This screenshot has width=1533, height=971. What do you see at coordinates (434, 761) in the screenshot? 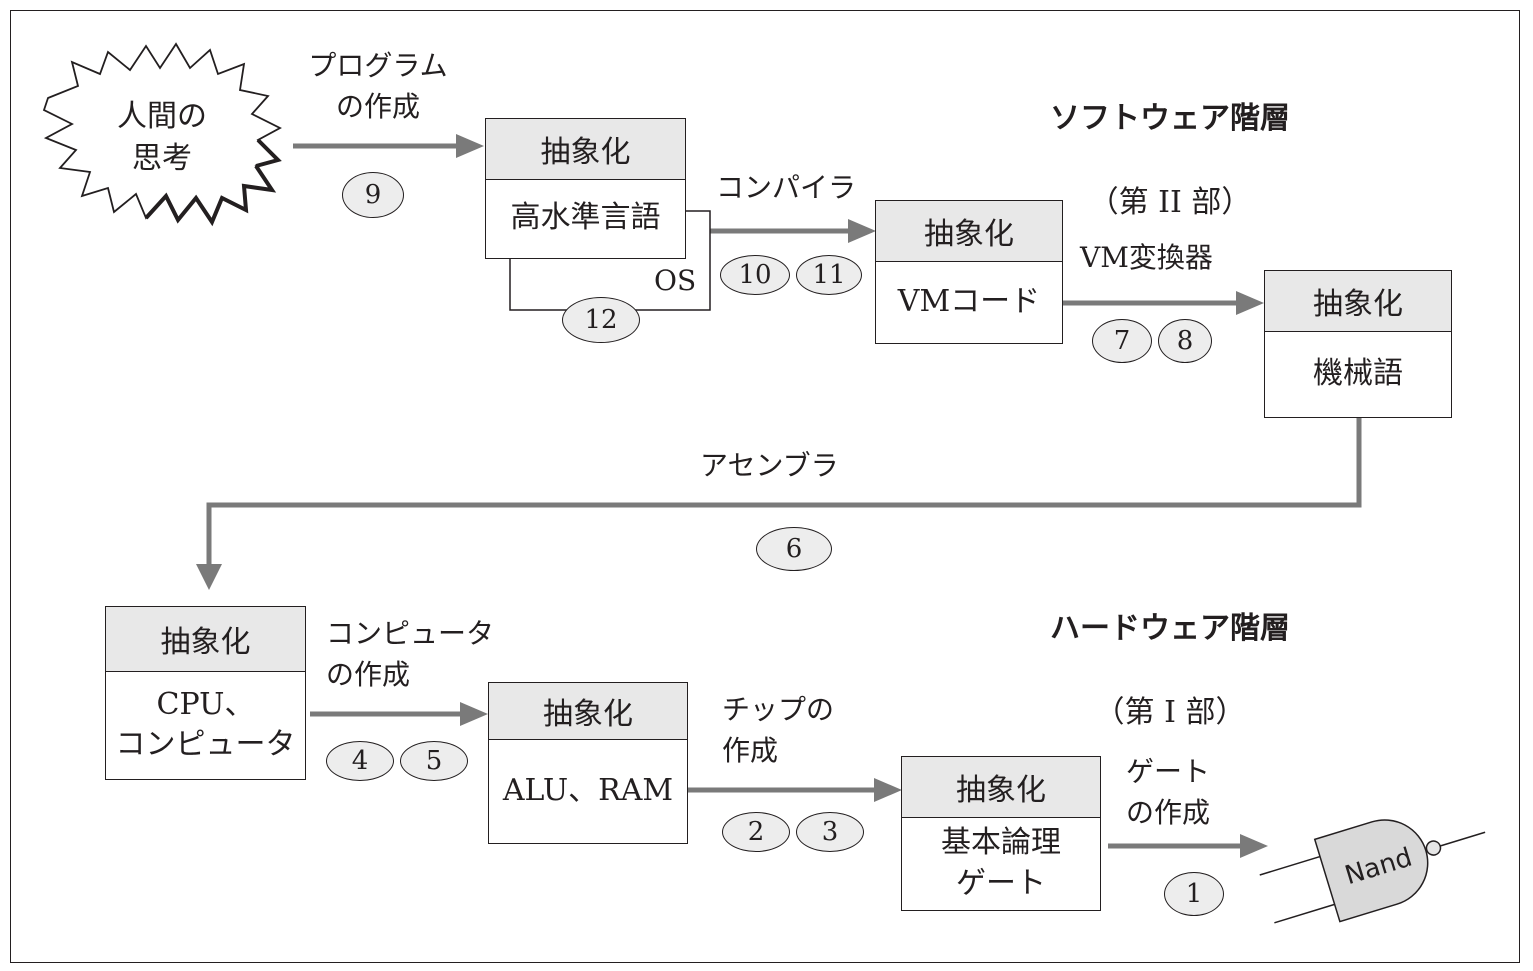
I see `chapter-badge: 5` at bounding box center [434, 761].